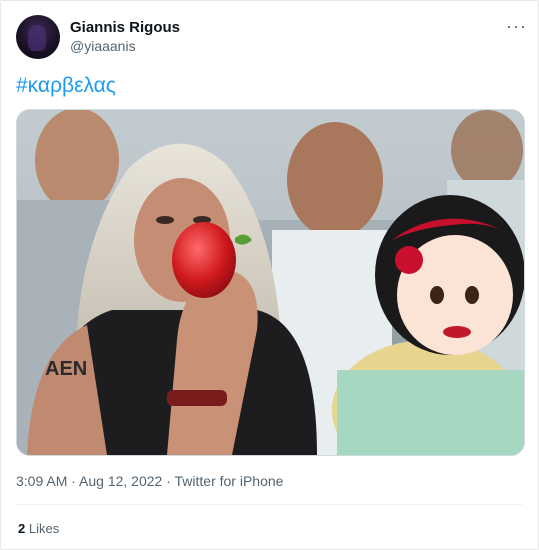  I want to click on author-name: Giannis Rigous, so click(125, 27).